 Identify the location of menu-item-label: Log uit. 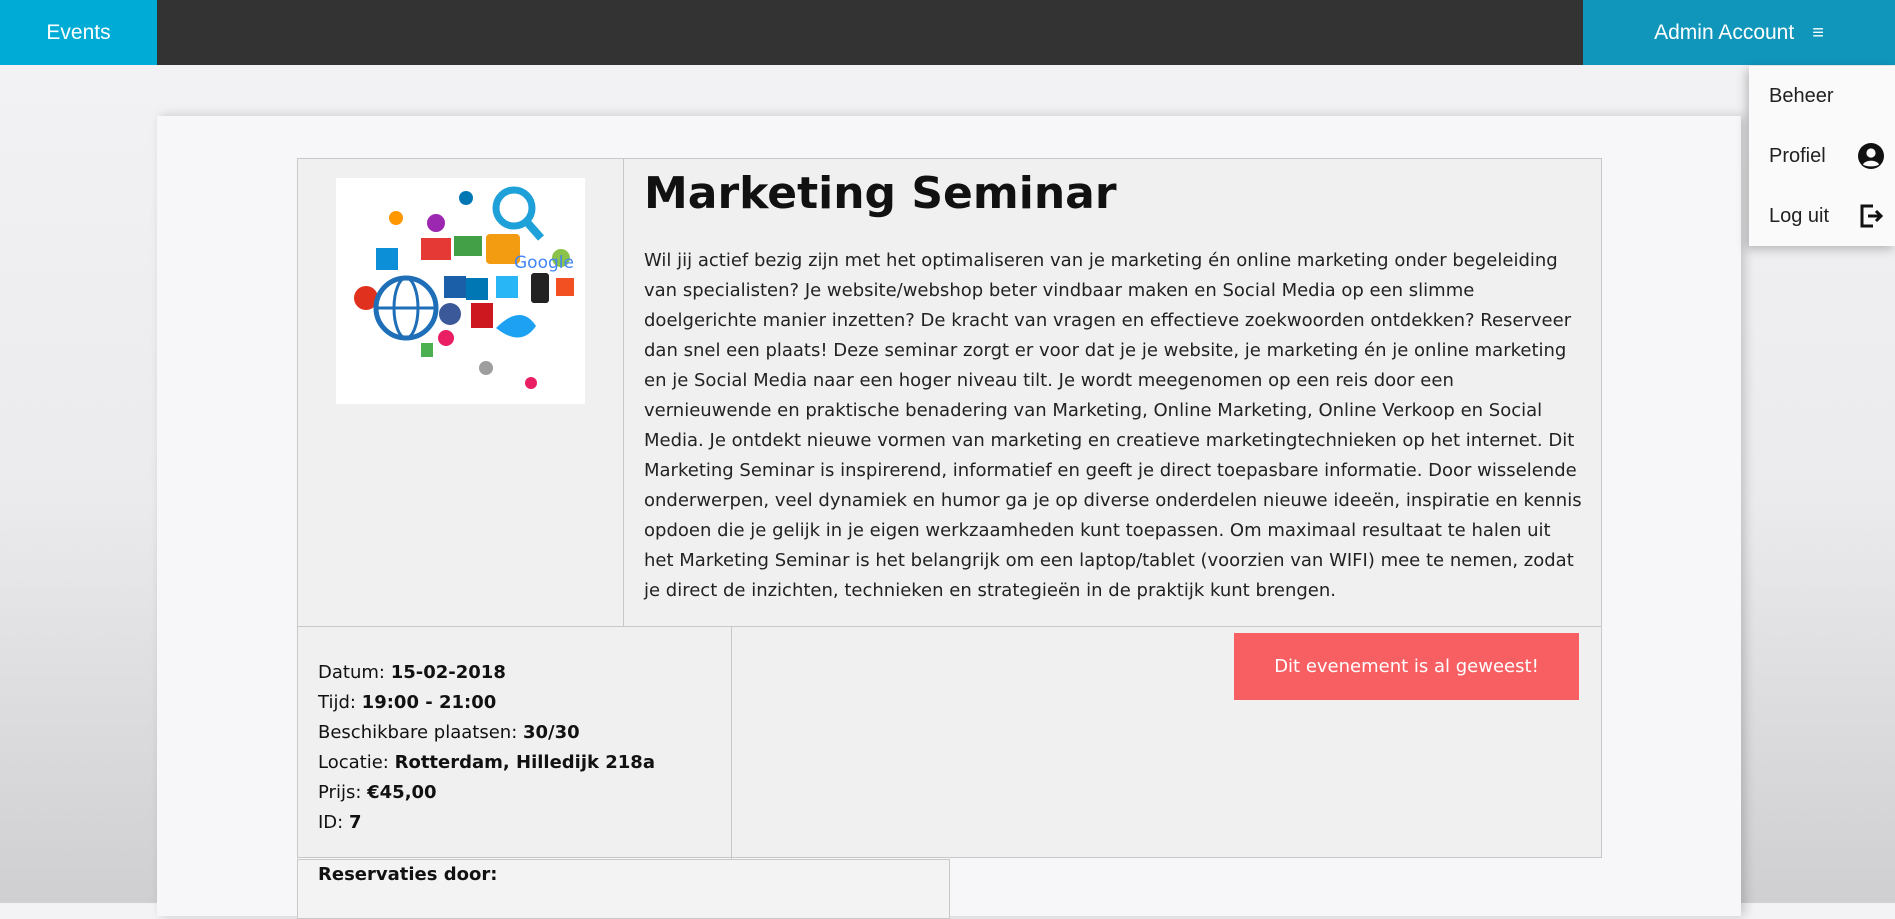
(1799, 215).